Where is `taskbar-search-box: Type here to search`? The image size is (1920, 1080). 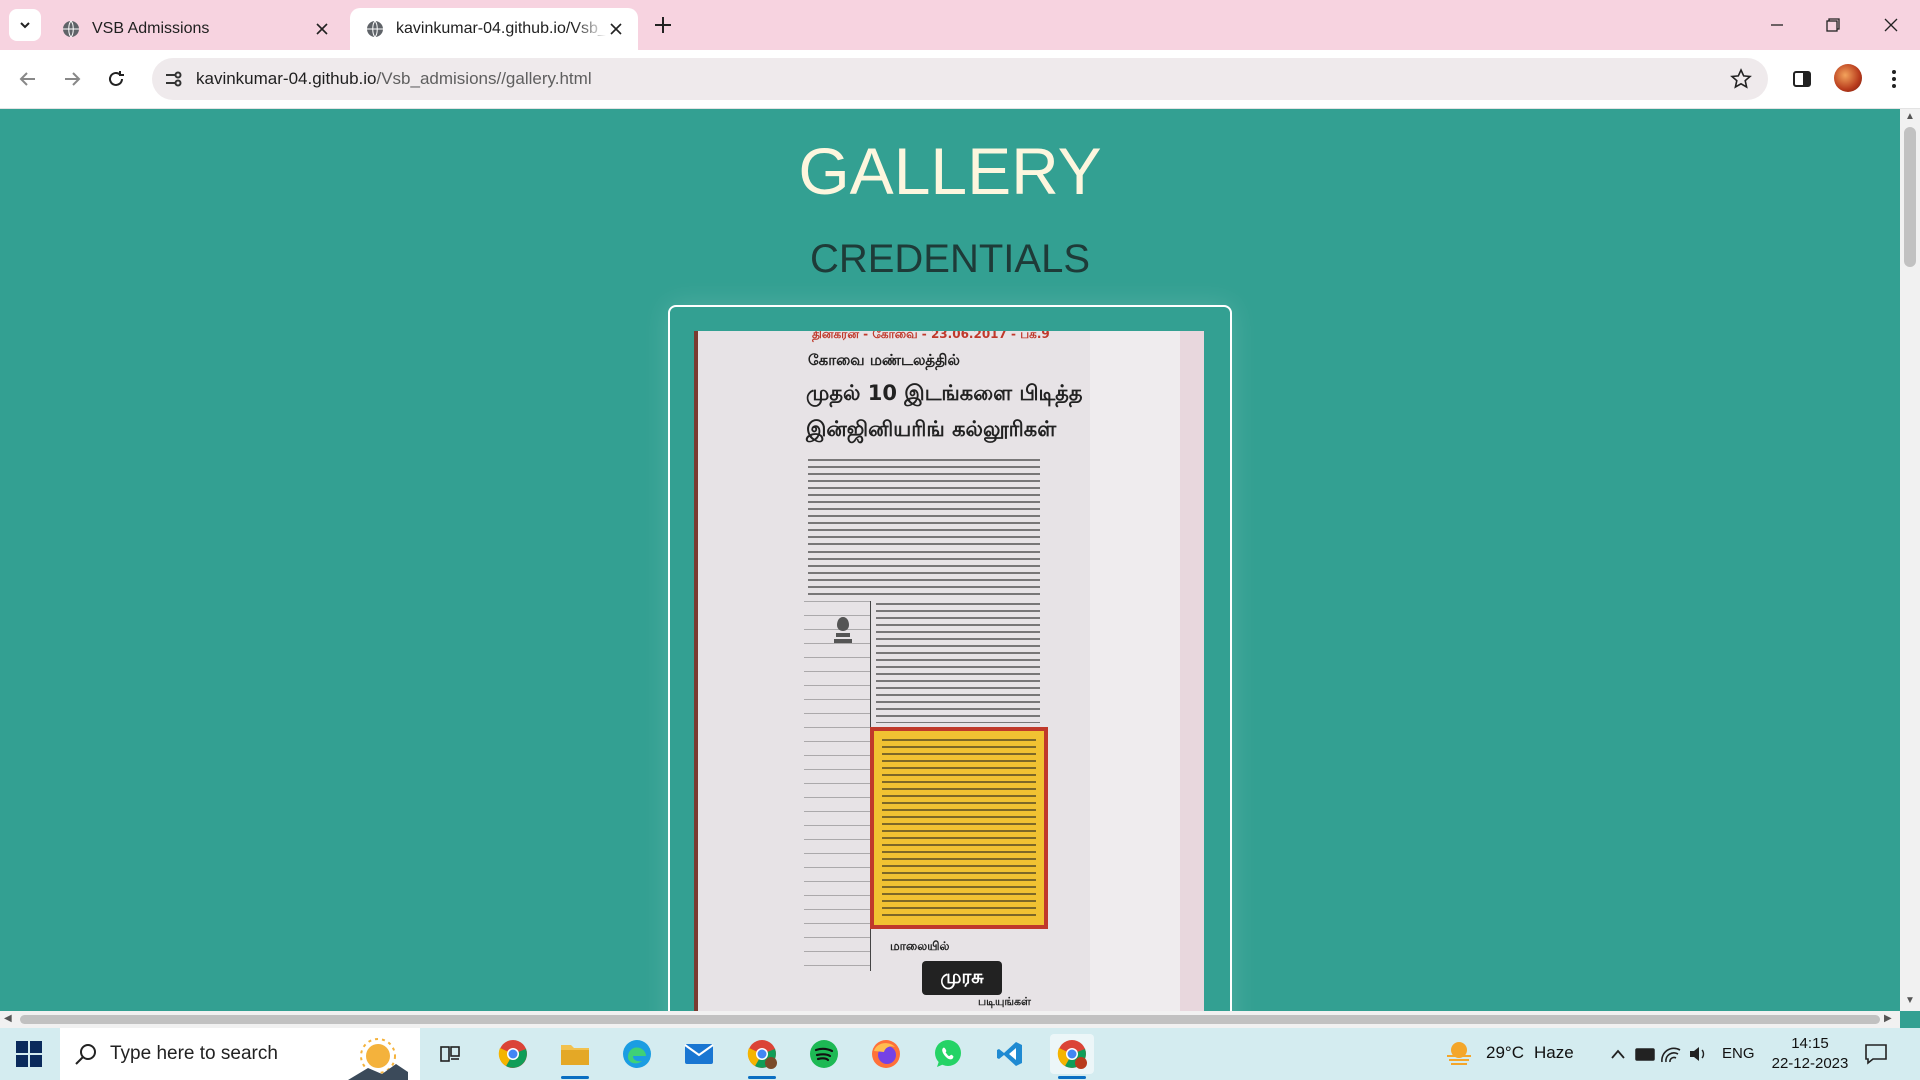
taskbar-search-box: Type here to search is located at coordinates (240, 1054).